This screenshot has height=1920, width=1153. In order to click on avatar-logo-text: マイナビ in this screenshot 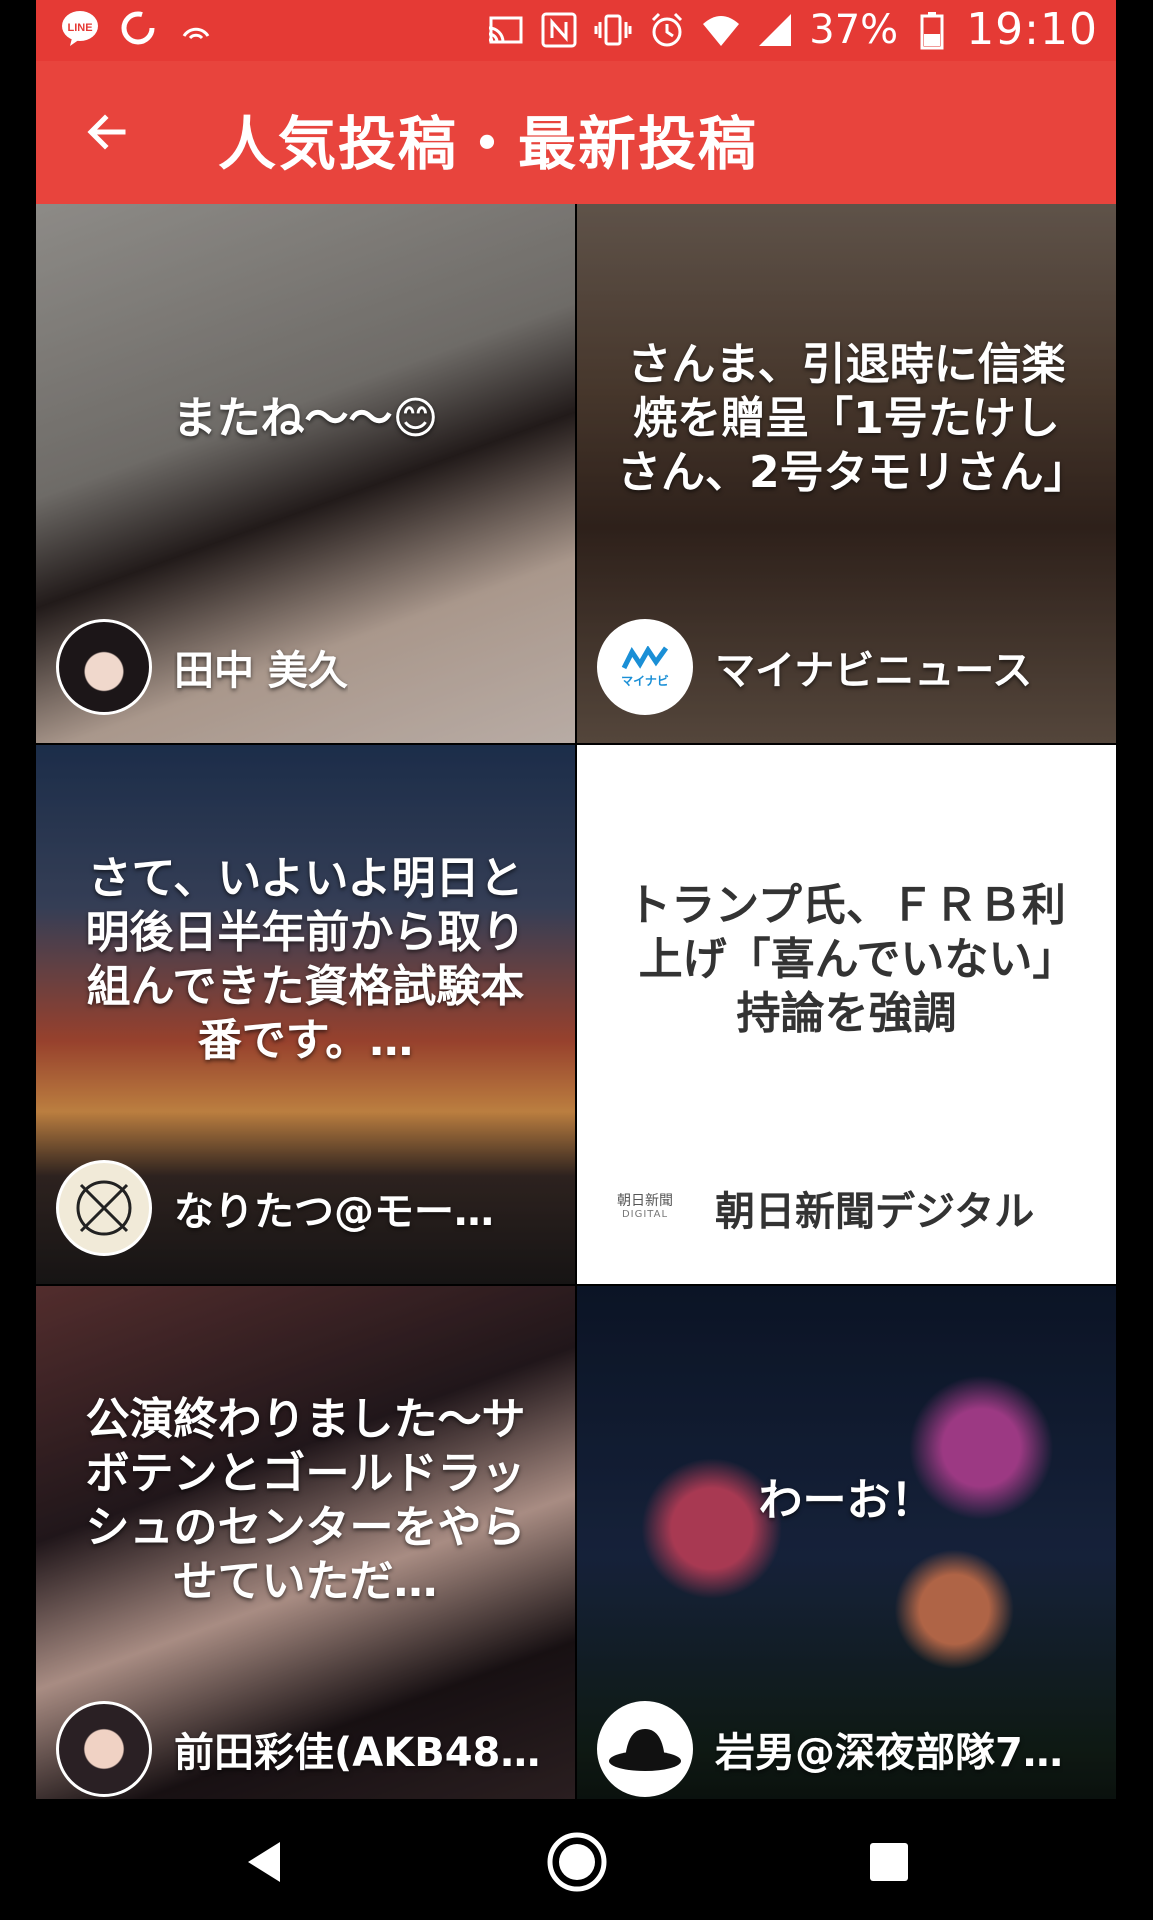, I will do `click(645, 680)`.